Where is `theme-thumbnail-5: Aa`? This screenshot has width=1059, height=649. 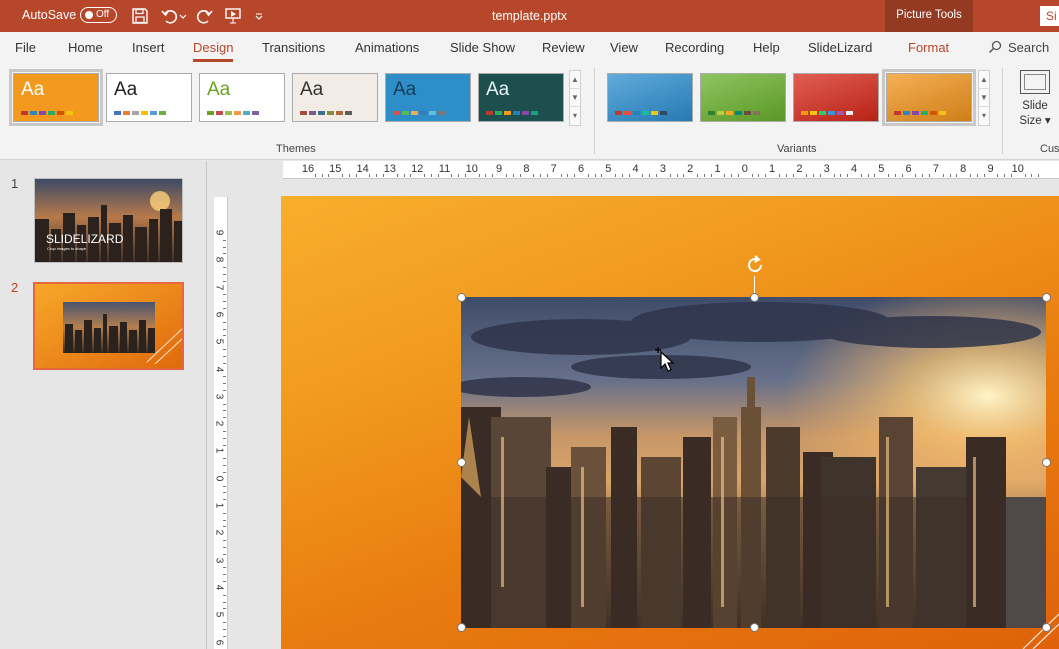 theme-thumbnail-5: Aa is located at coordinates (428, 97).